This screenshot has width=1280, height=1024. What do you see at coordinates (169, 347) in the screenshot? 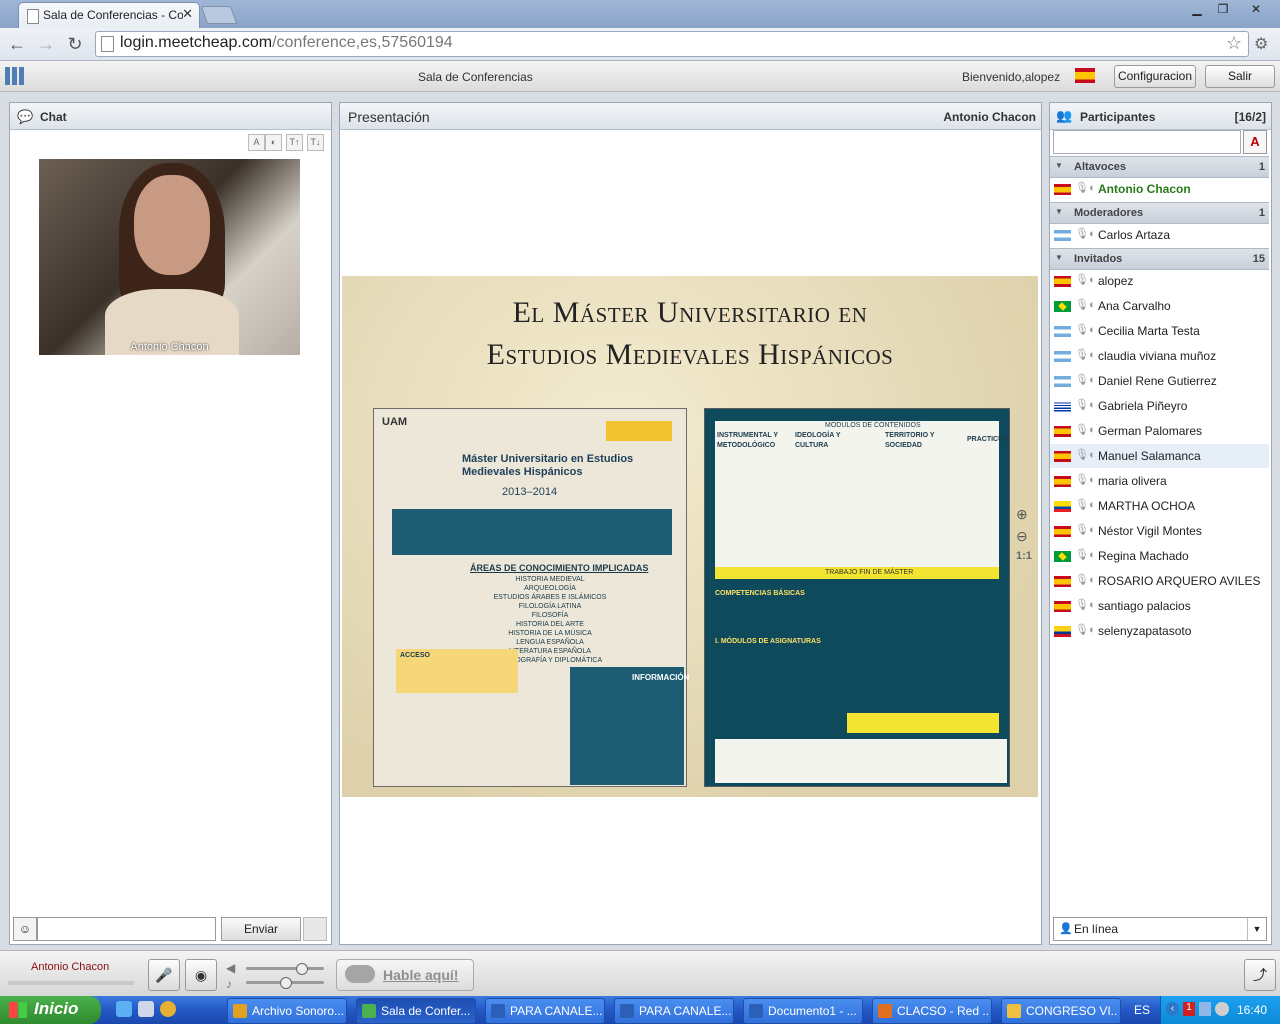
I see `video-caption: Antonio Chacon` at bounding box center [169, 347].